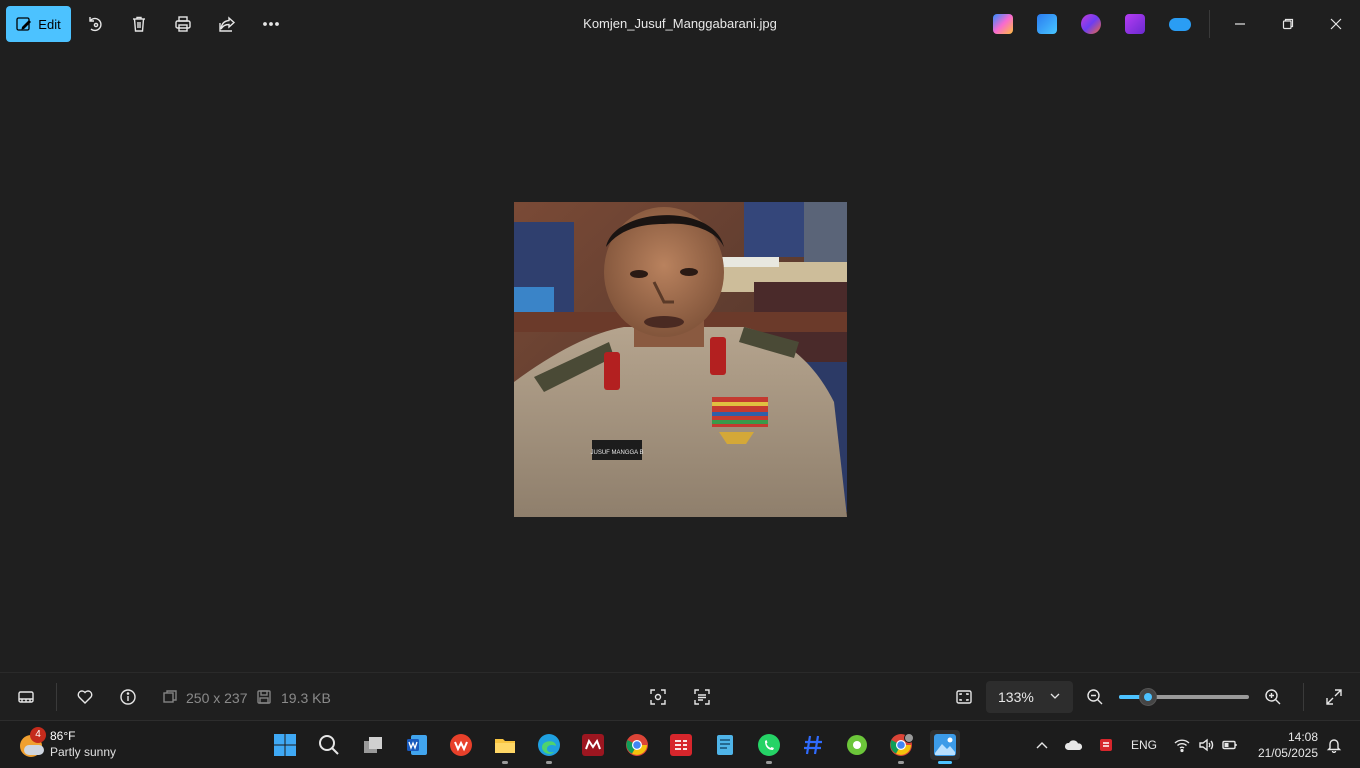 This screenshot has width=1360, height=768. Describe the element at coordinates (1144, 745) in the screenshot. I see `language-indicator: ENG` at that location.